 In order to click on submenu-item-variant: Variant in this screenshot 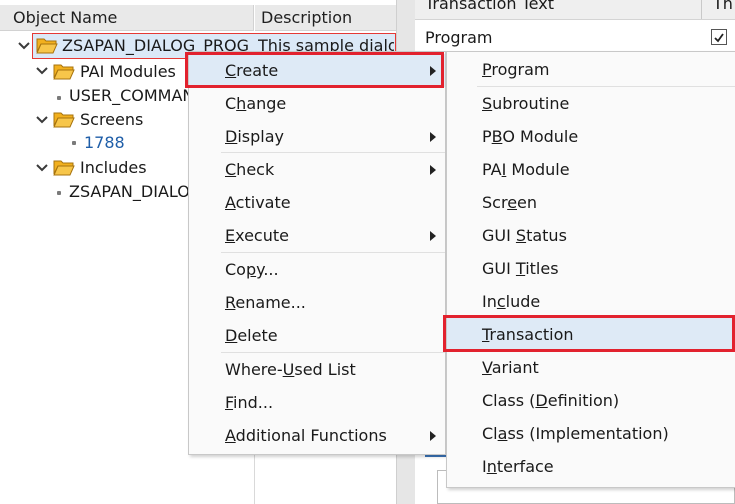, I will do `click(591, 367)`.